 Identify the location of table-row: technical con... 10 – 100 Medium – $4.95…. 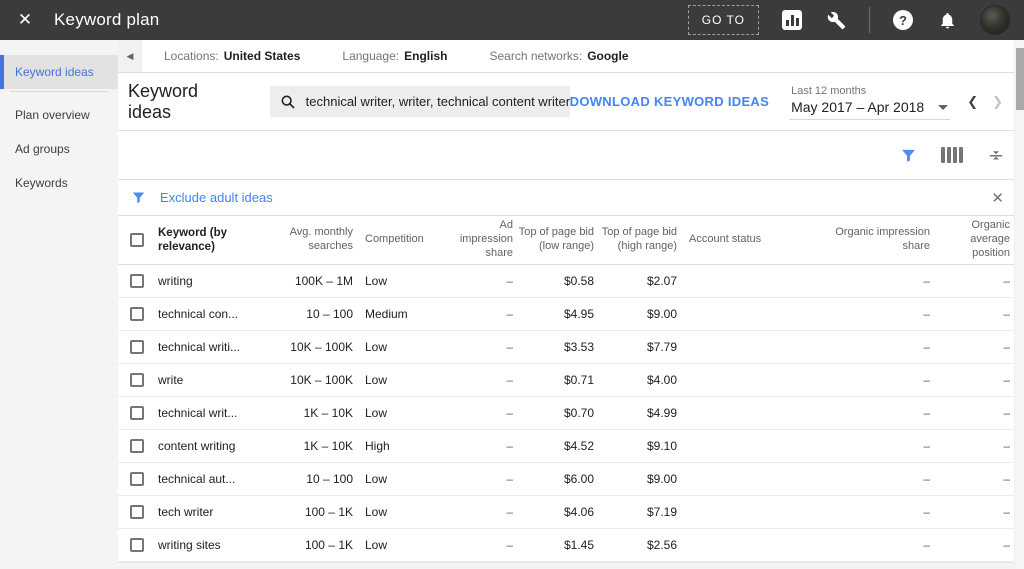
(571, 314).